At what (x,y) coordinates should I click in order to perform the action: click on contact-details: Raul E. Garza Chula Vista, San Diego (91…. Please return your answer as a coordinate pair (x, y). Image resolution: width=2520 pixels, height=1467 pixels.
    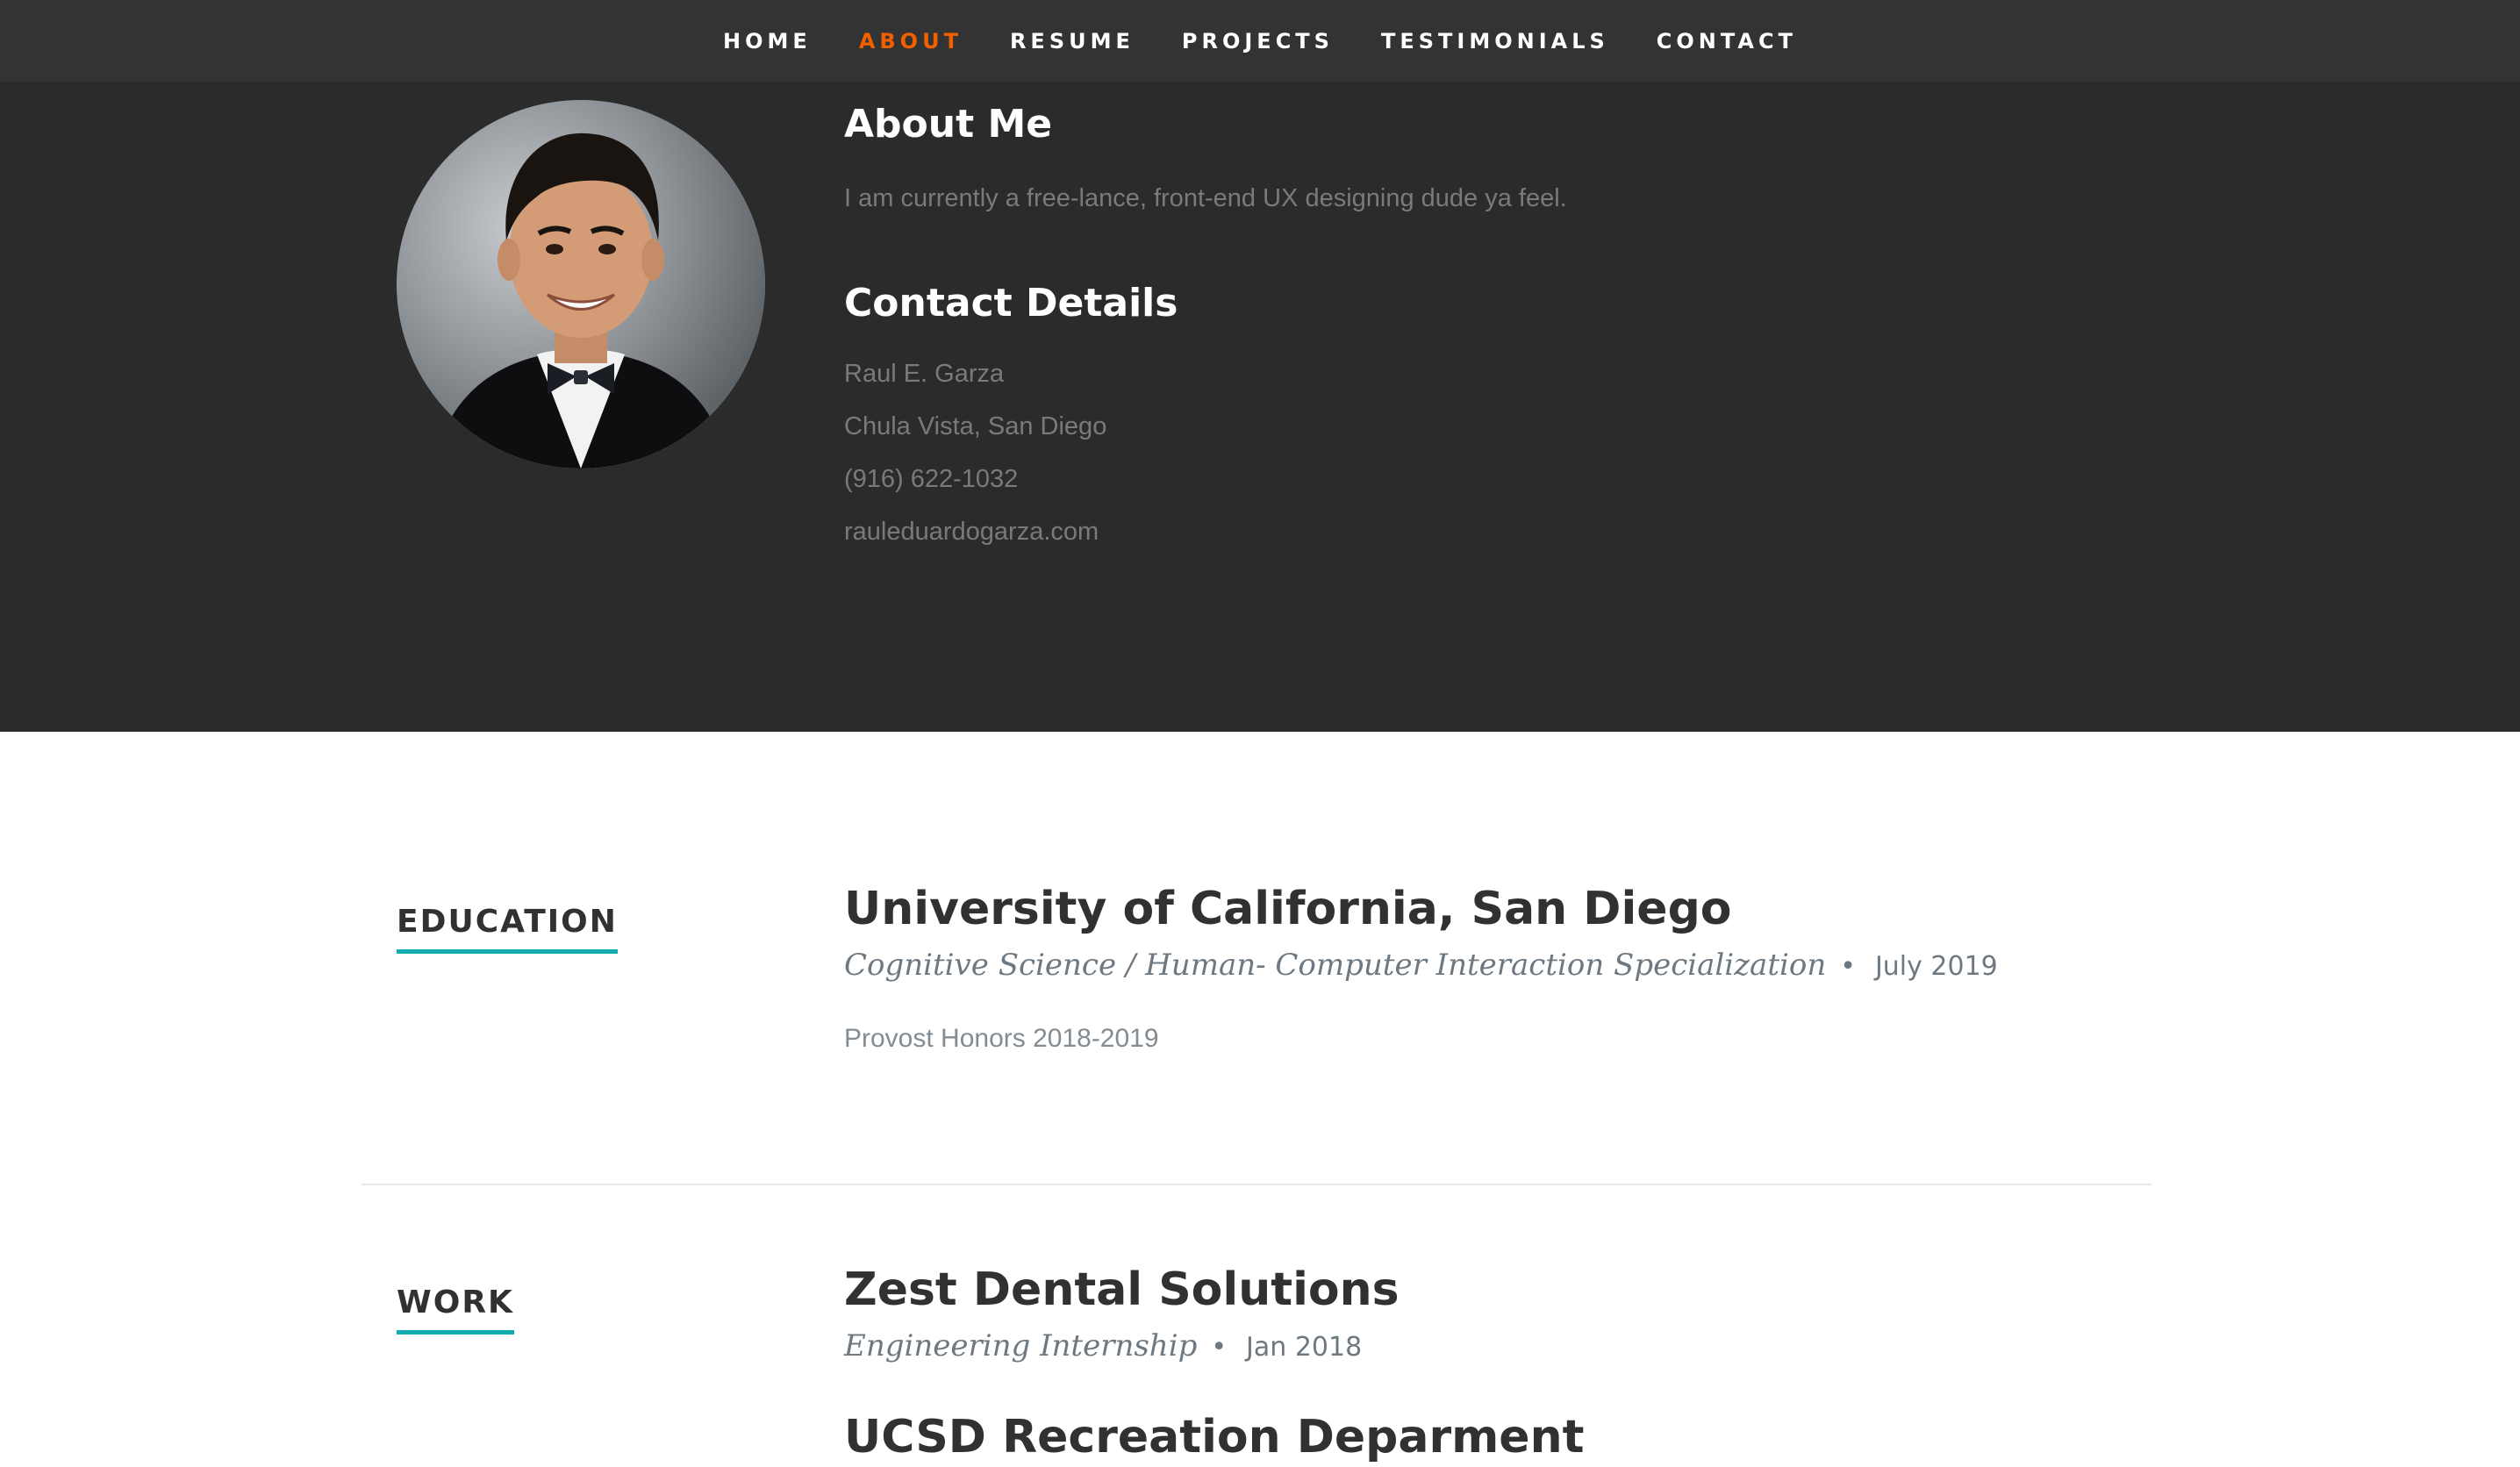
    Looking at the image, I should click on (1458, 452).